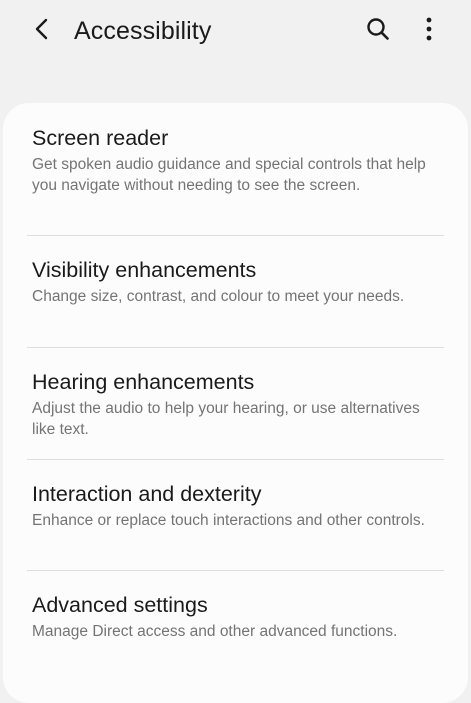 This screenshot has height=703, width=471. Describe the element at coordinates (100, 138) in the screenshot. I see `menu-item-title: Screen reader` at that location.